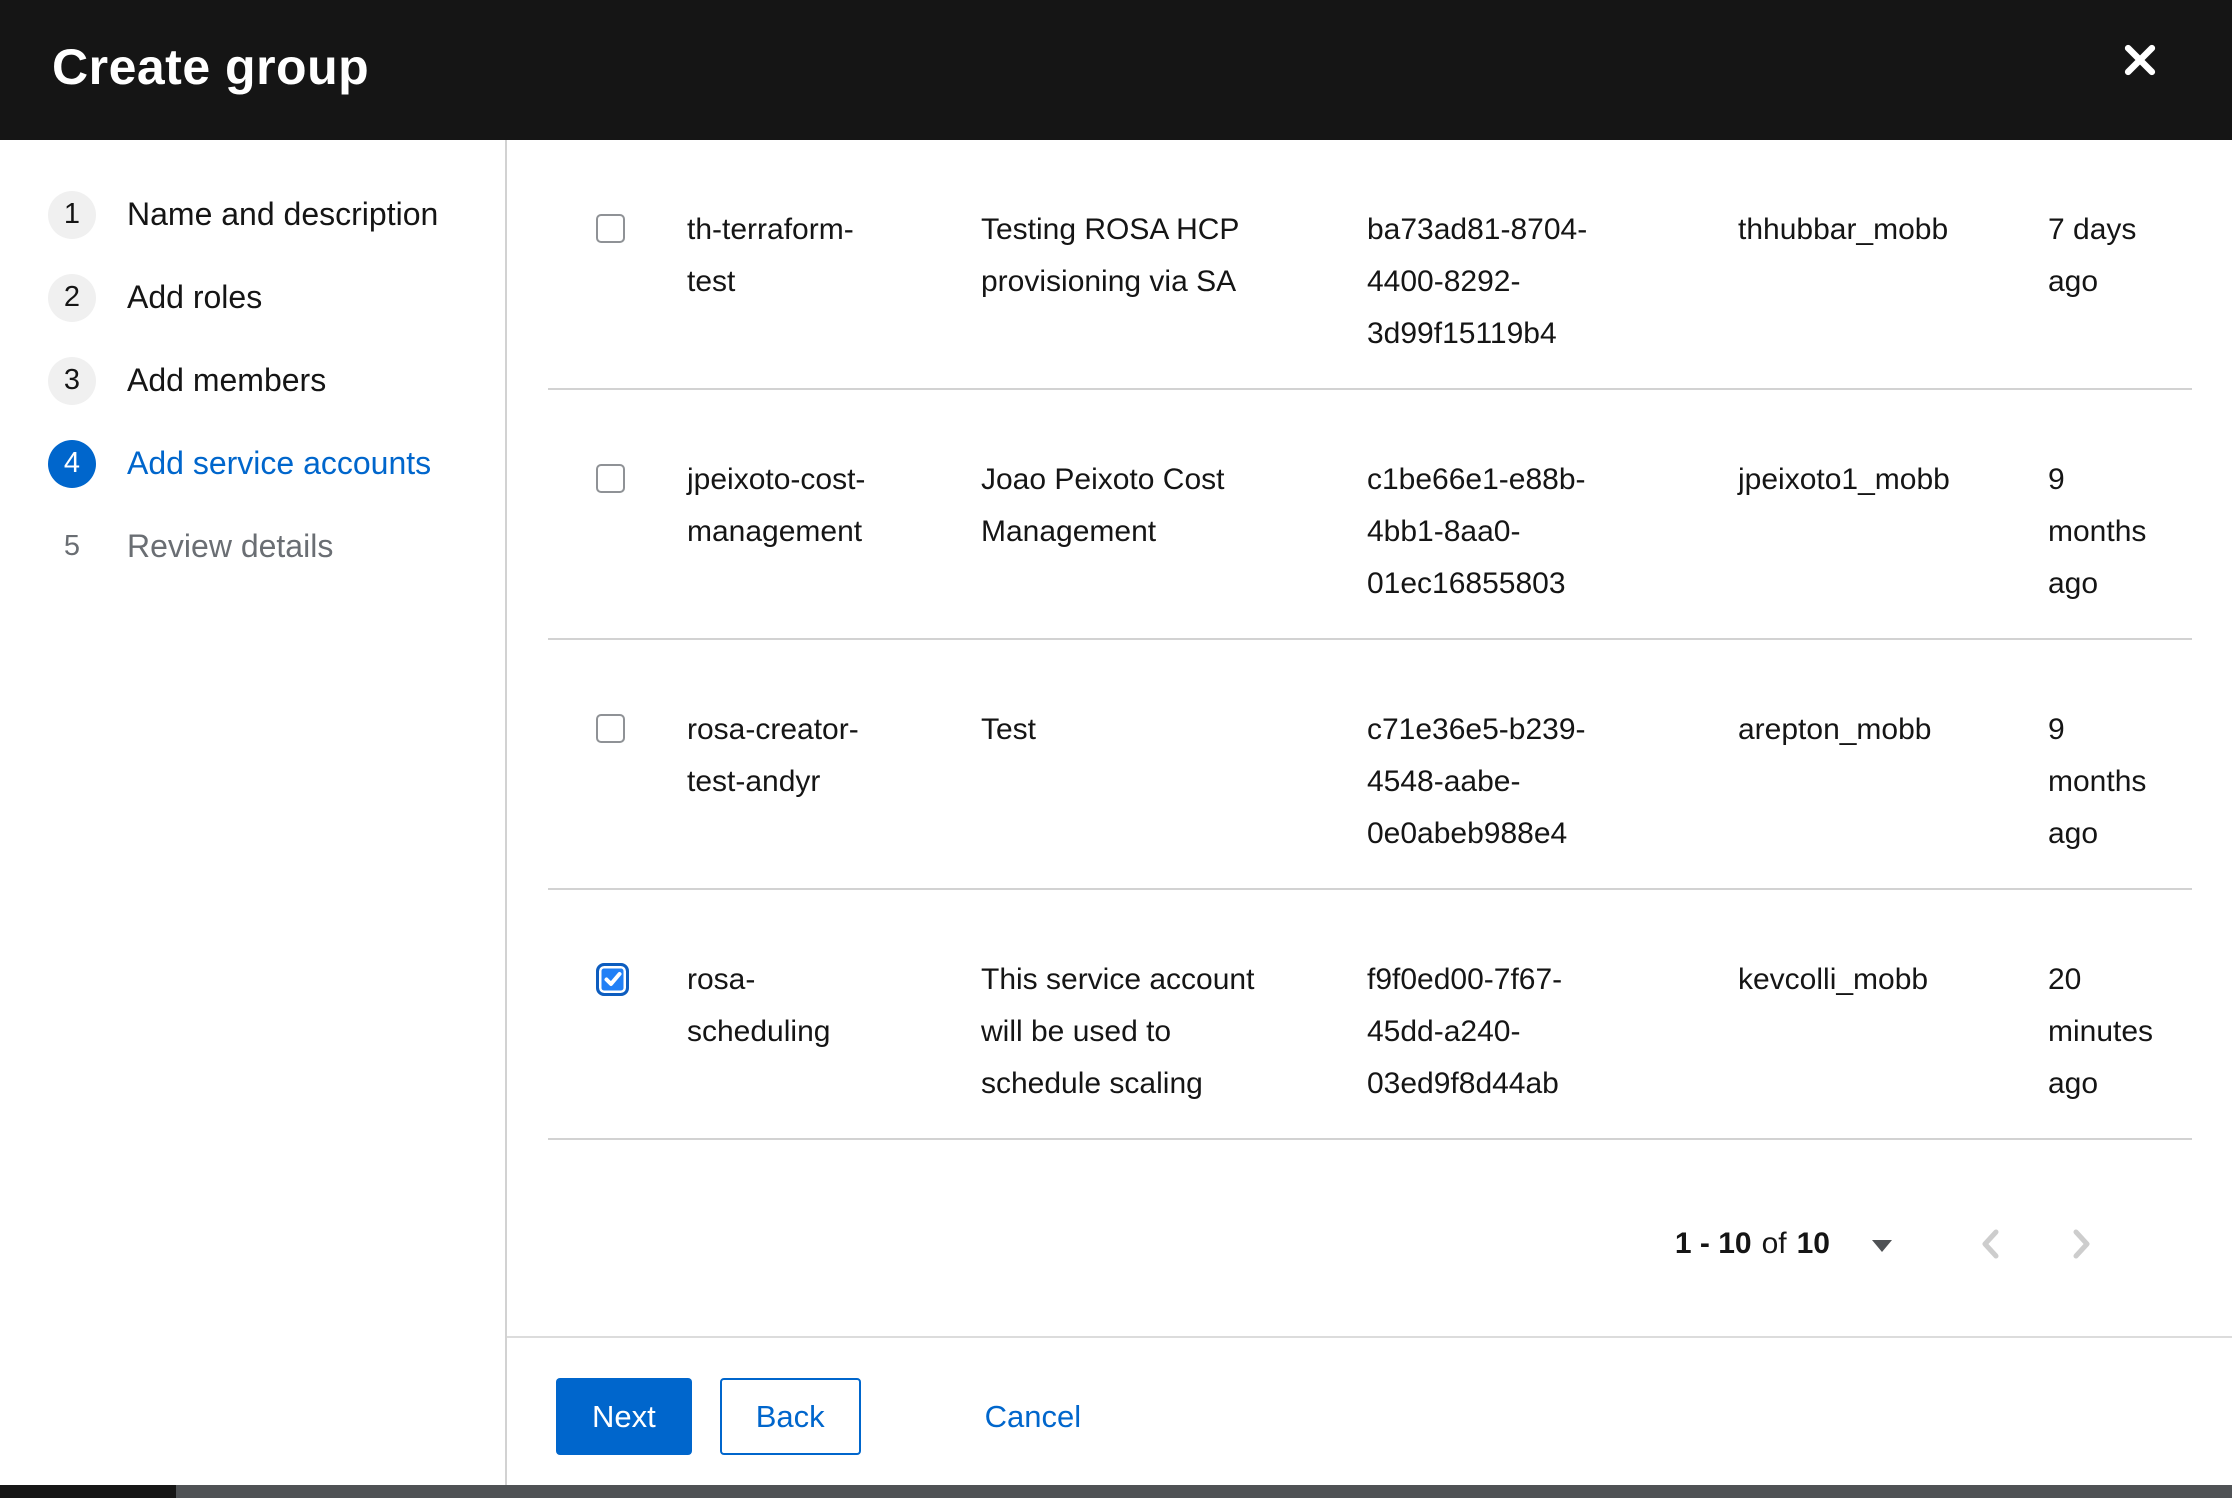 The image size is (2232, 1498). What do you see at coordinates (773, 755) in the screenshot?
I see `name-cell: rosa-creator-test-andyr` at bounding box center [773, 755].